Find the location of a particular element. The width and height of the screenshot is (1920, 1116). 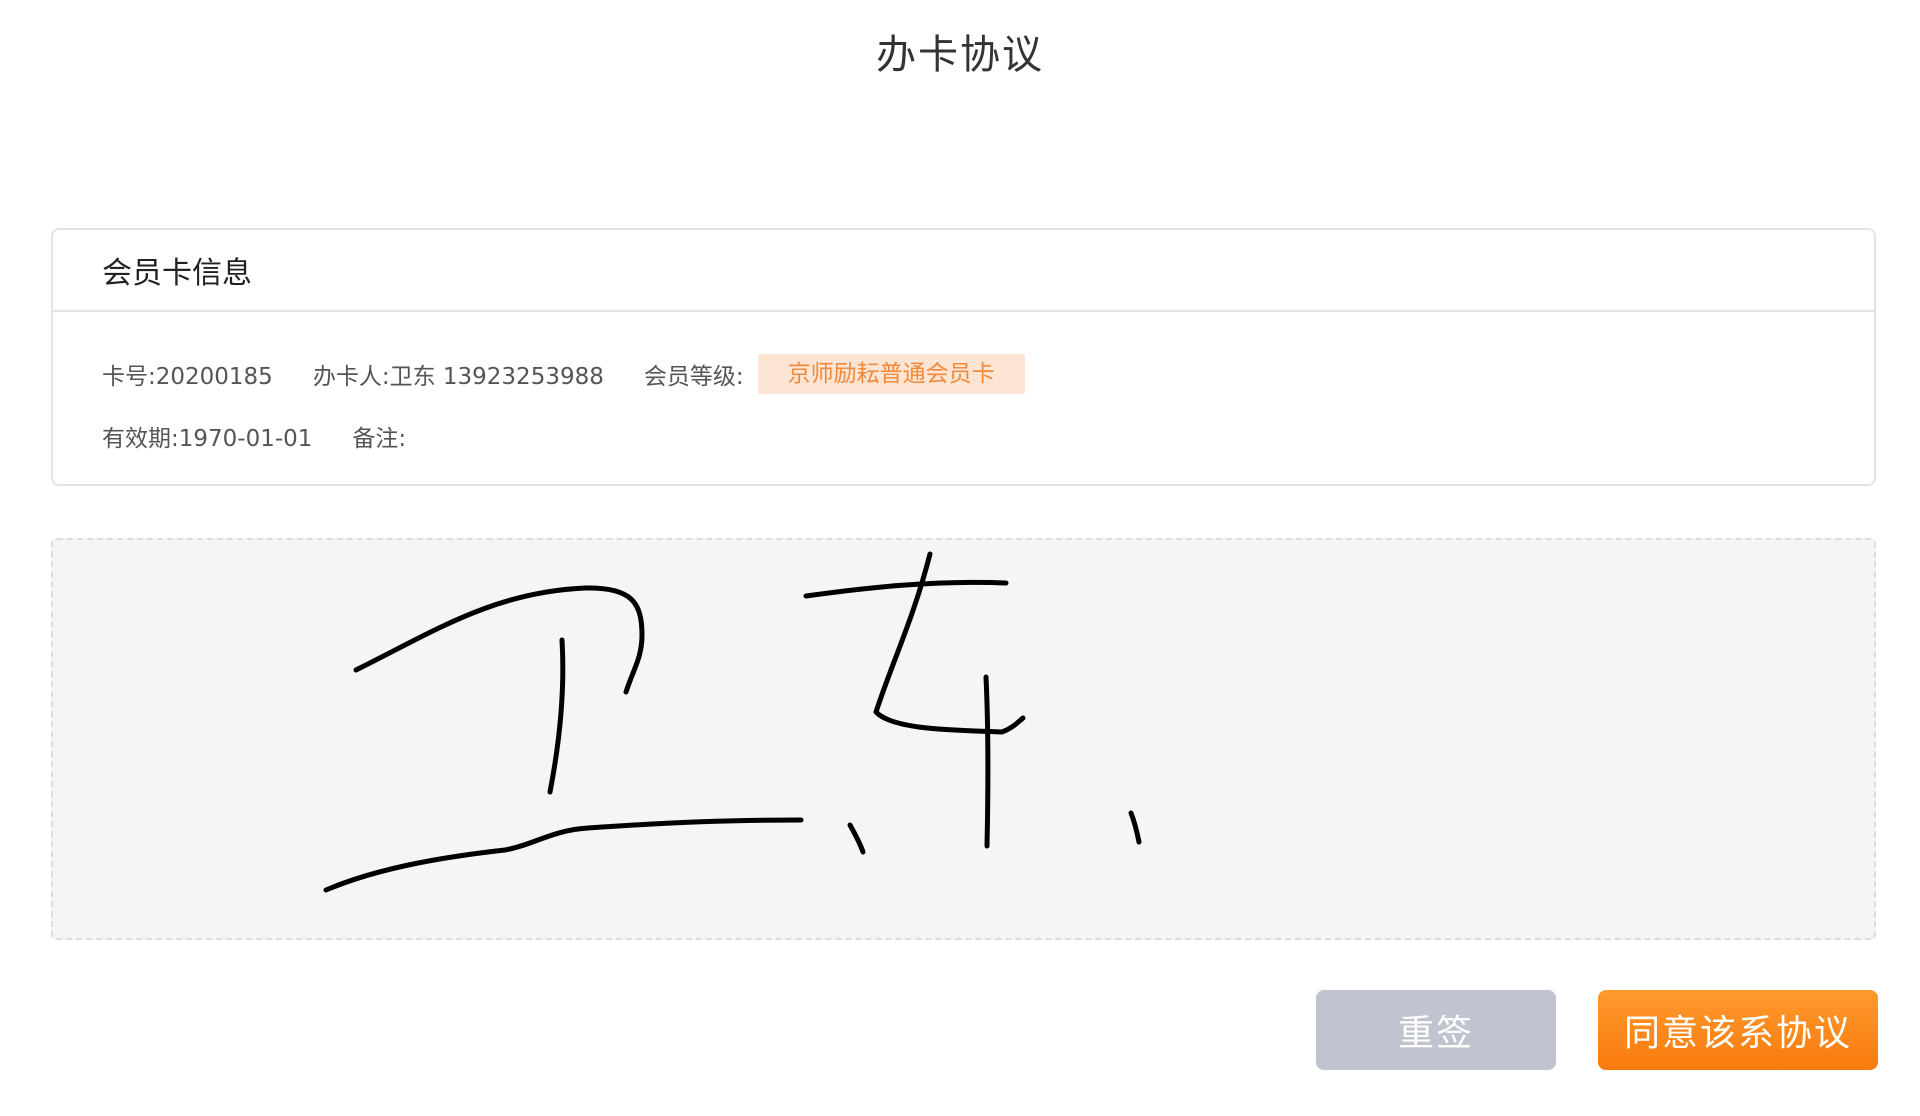

member-level-label: 会员等级: is located at coordinates (693, 377).